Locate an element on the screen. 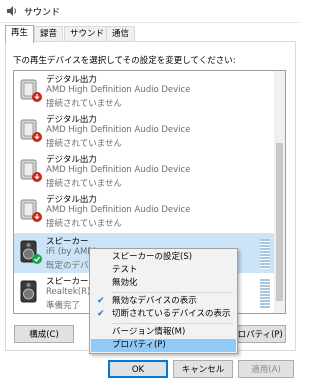 The image size is (320, 385). window-title: サウンド is located at coordinates (42, 13).